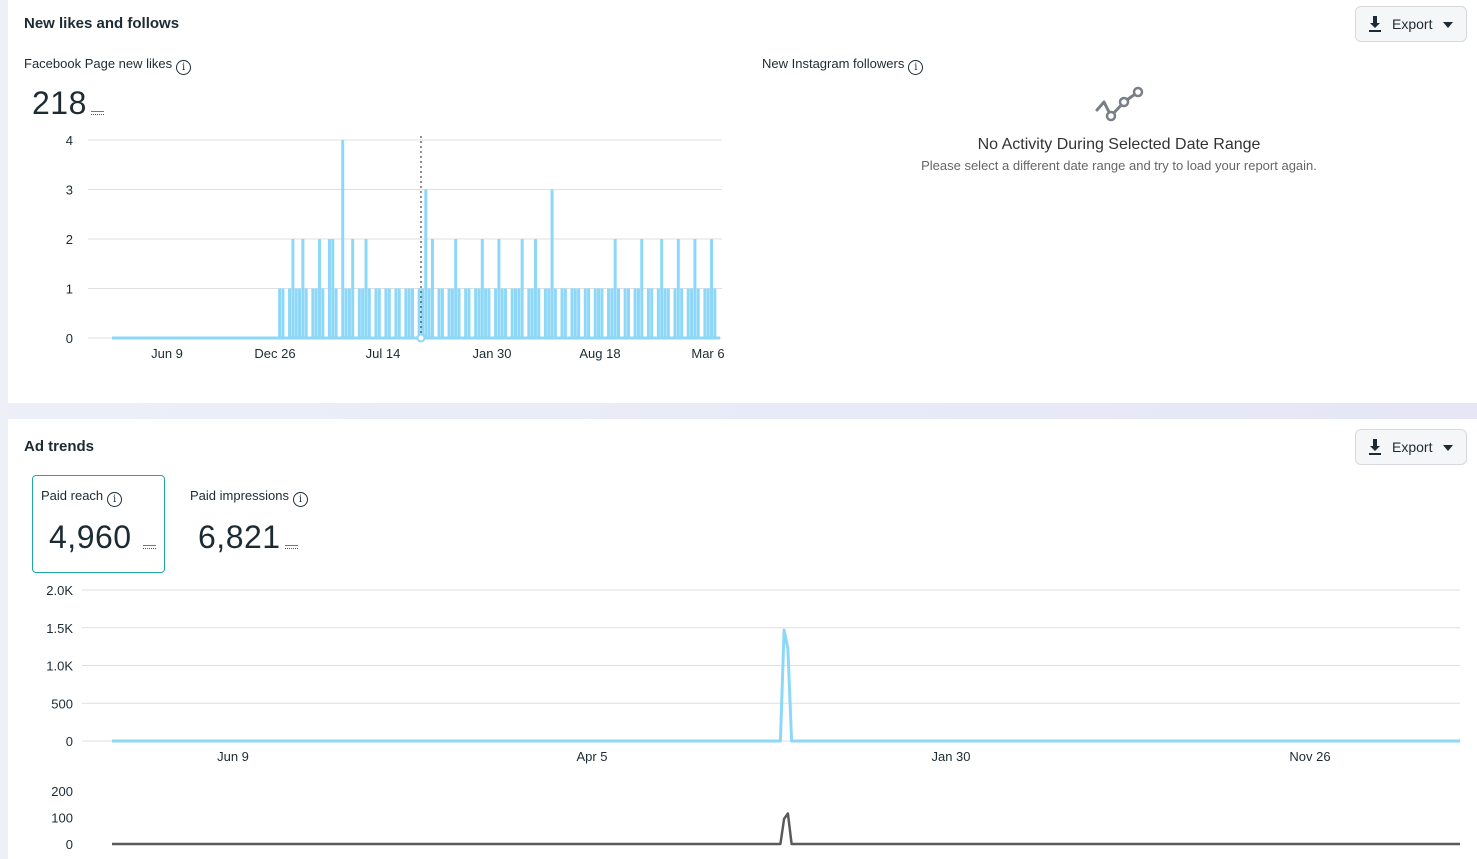 Image resolution: width=1477 pixels, height=859 pixels. What do you see at coordinates (90, 537) in the screenshot?
I see `paid-reach-value: 4,960` at bounding box center [90, 537].